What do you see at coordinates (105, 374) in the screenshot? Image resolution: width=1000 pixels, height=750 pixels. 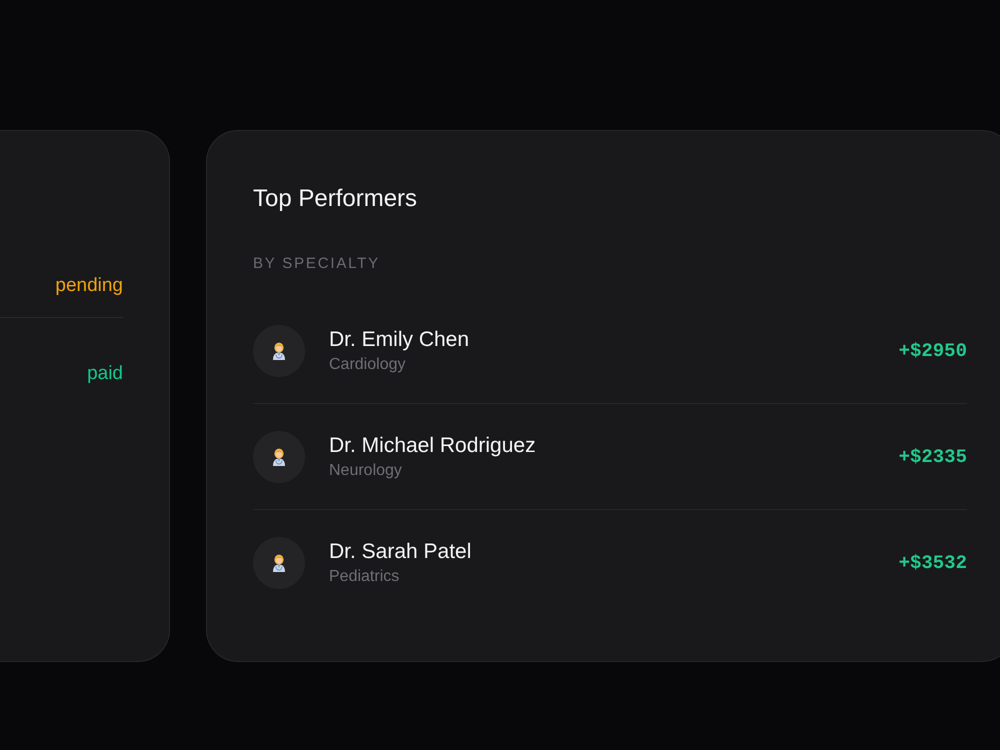 I see `status-text: paid` at bounding box center [105, 374].